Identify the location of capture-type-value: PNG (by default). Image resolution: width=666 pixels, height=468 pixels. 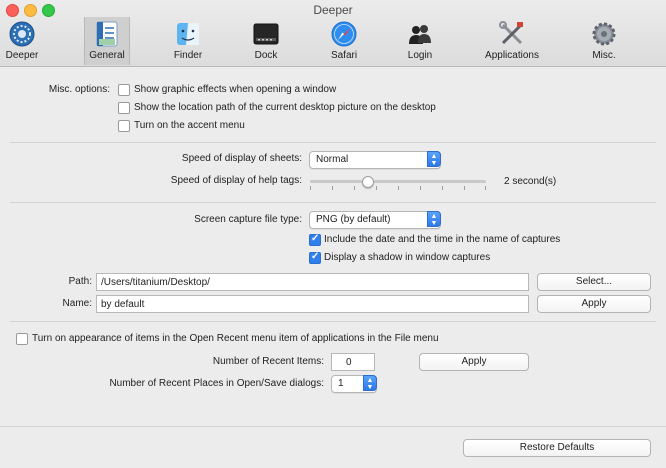
(353, 219).